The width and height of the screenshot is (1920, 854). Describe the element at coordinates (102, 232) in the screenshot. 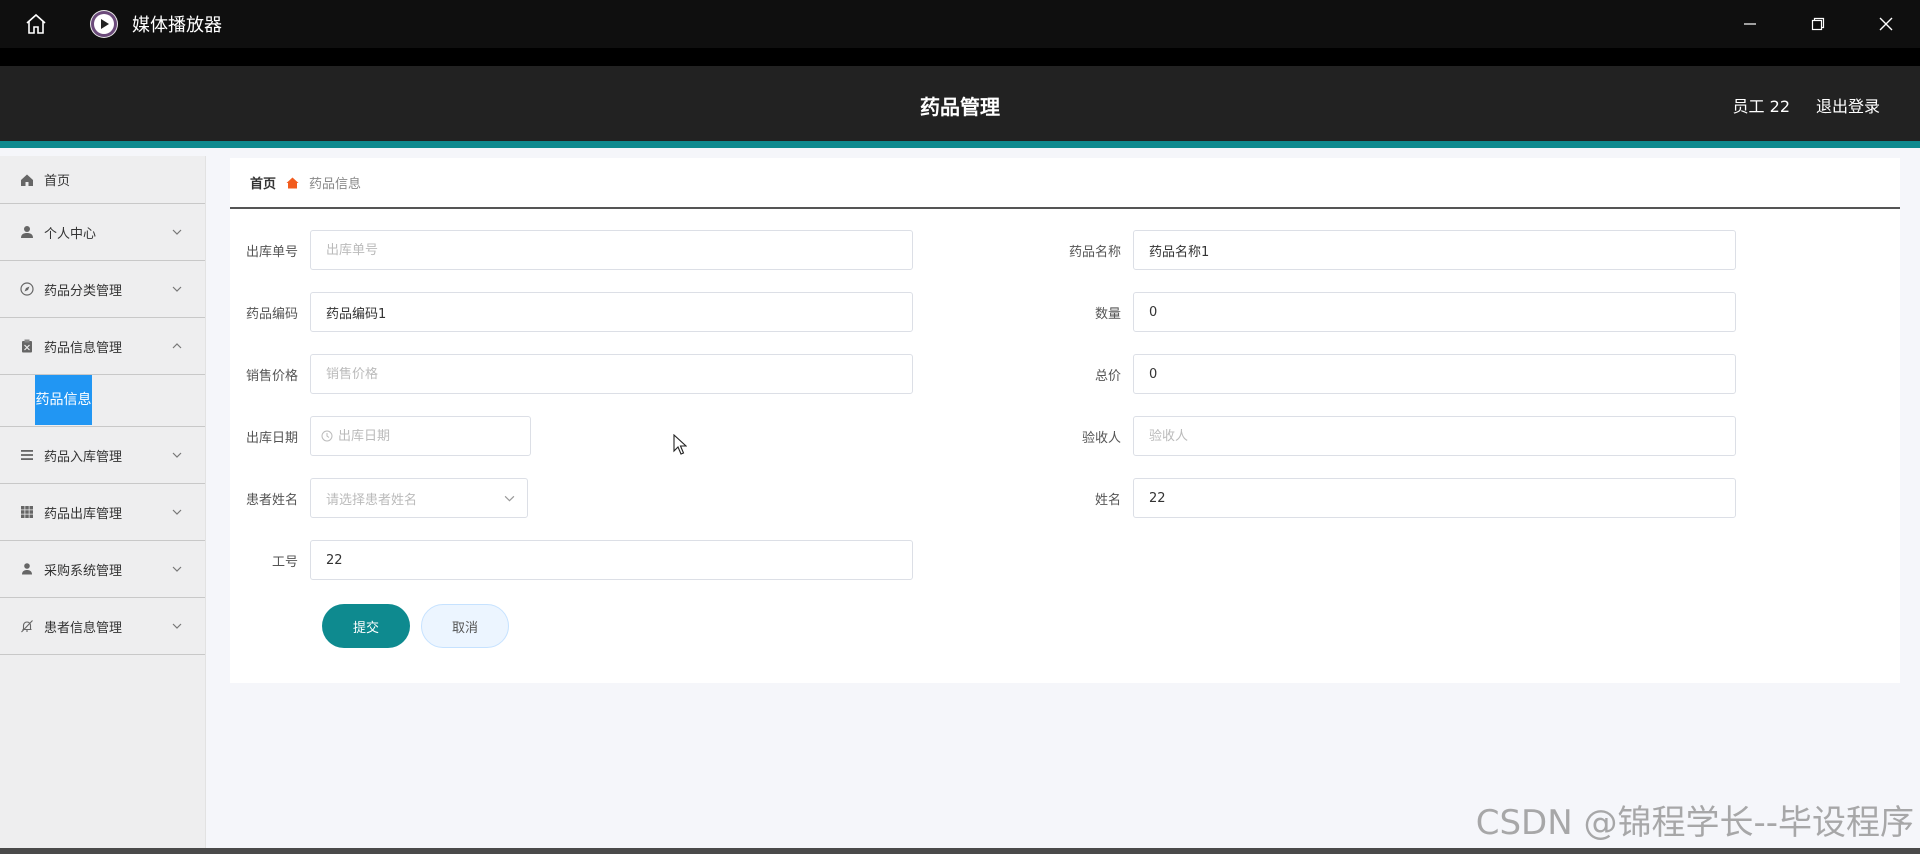

I see `sidebar-item-personal-center: 个人中心` at that location.